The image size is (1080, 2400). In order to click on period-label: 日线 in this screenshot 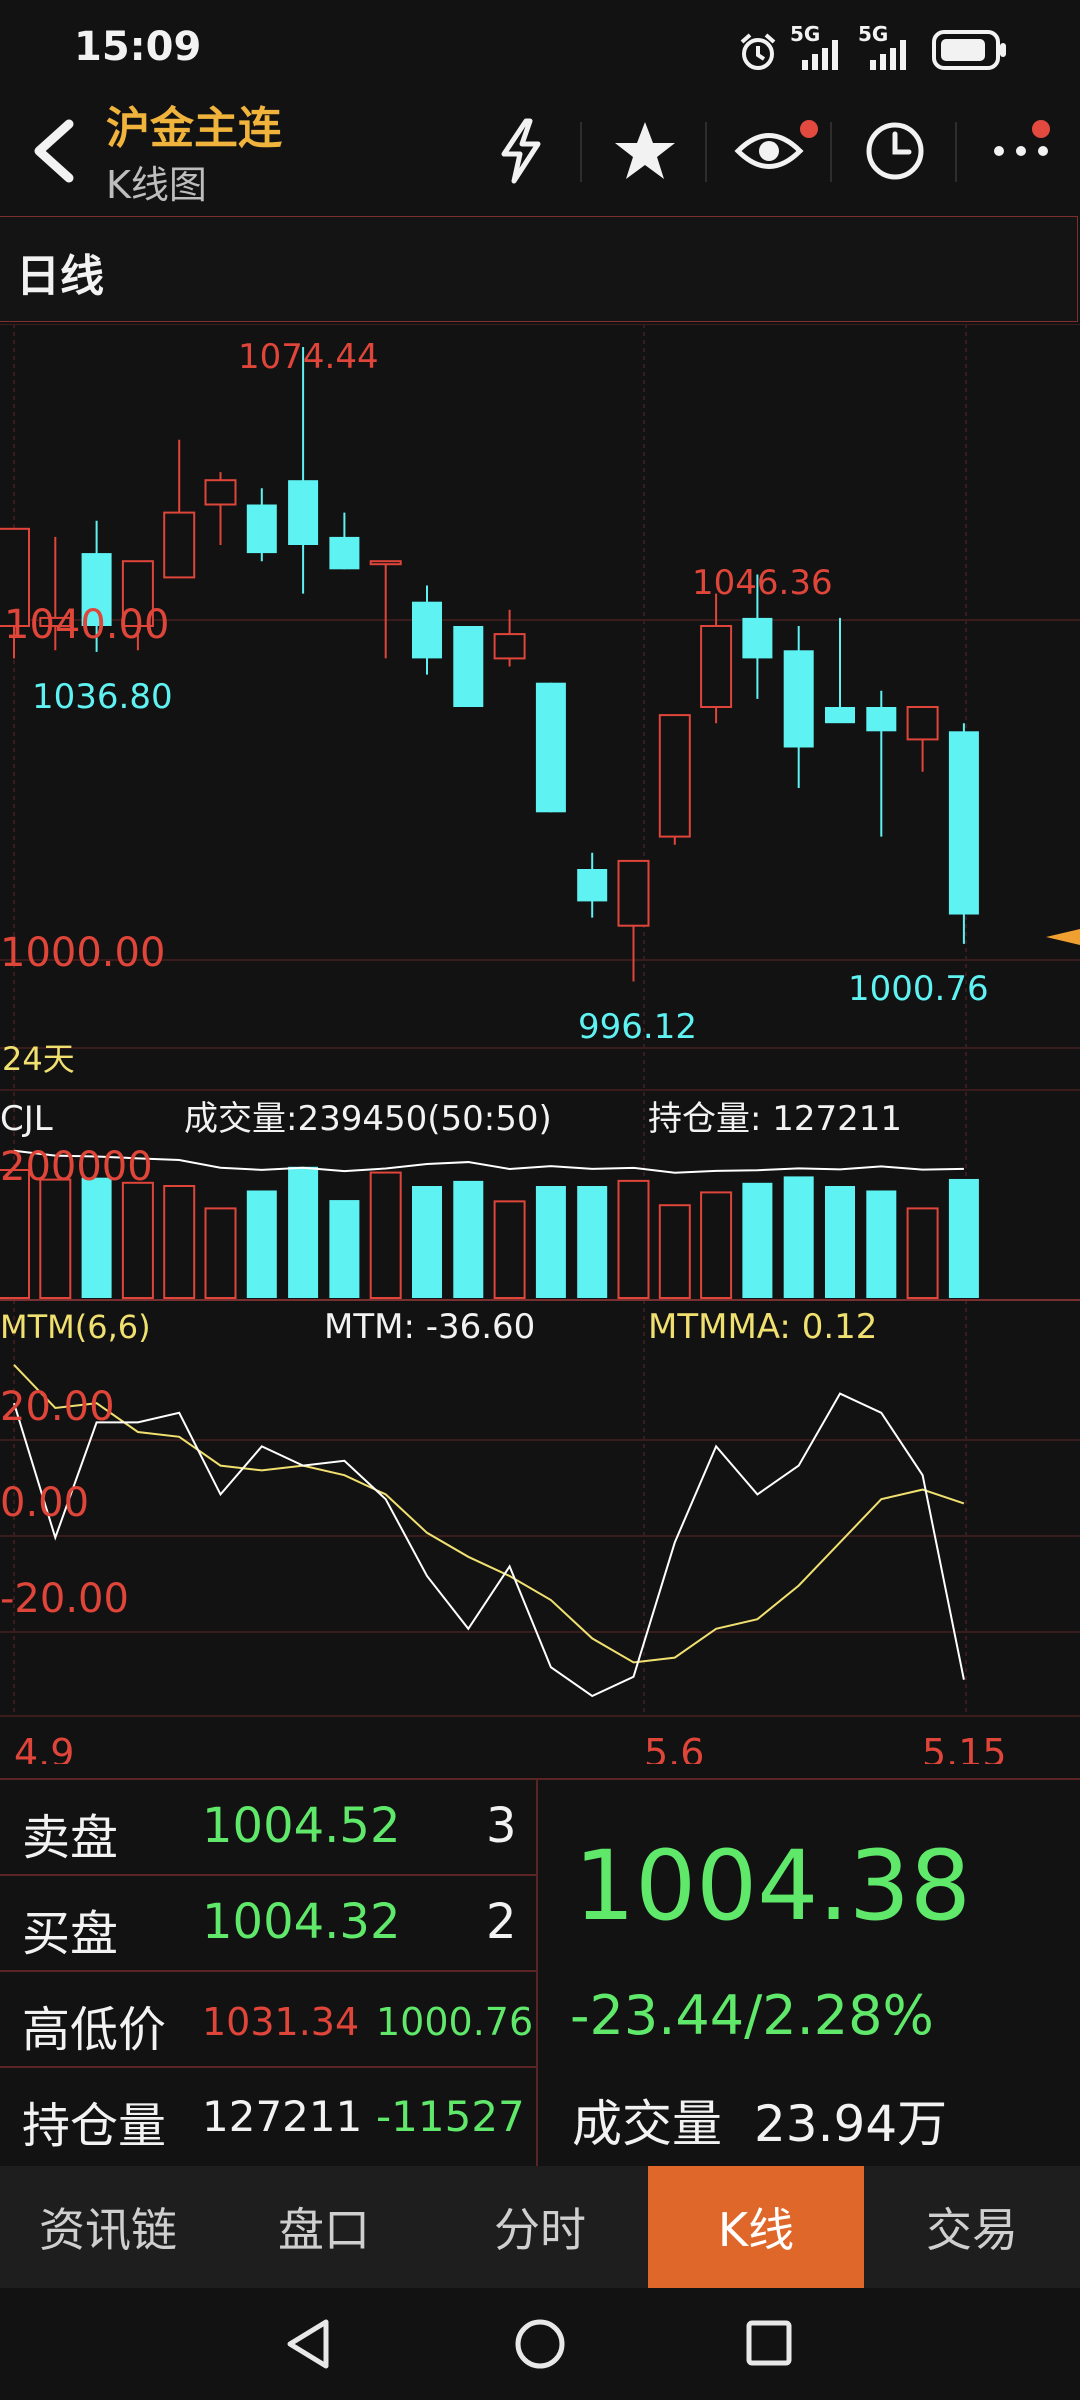, I will do `click(60, 272)`.